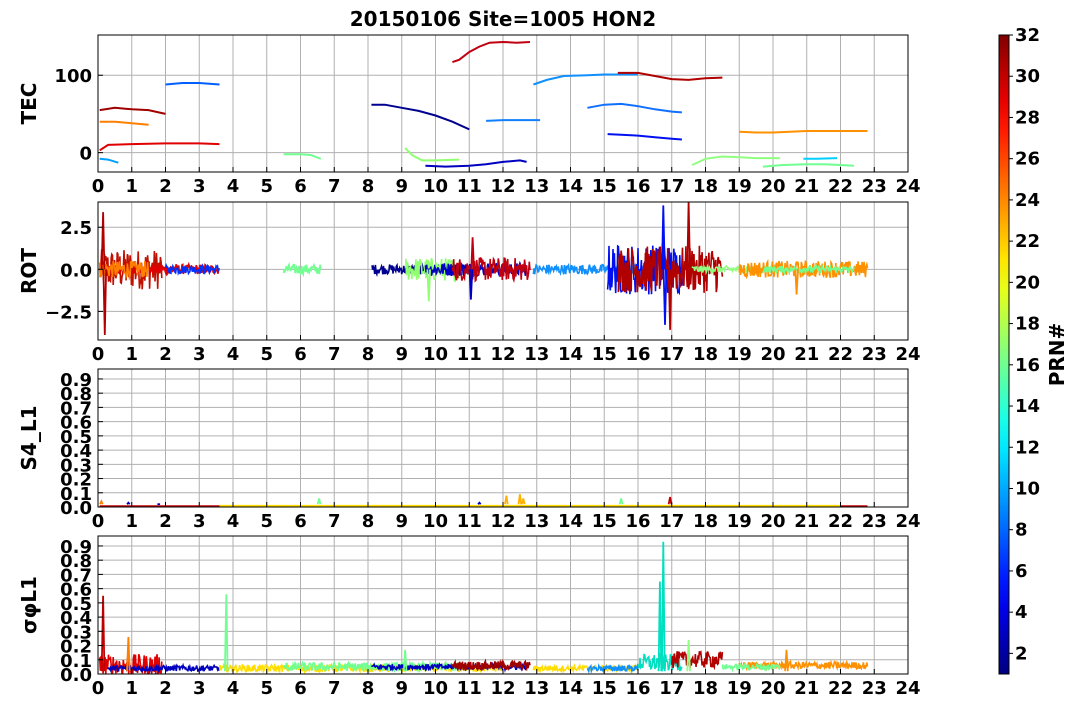  I want to click on colorbar-tick-label: 32, so click(1027, 35).